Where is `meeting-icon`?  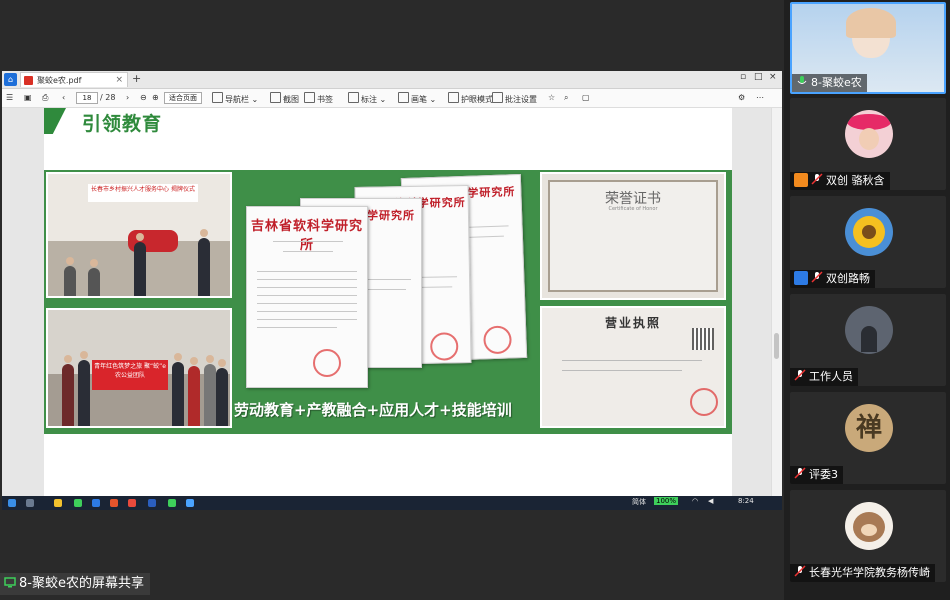 meeting-icon is located at coordinates (190, 503).